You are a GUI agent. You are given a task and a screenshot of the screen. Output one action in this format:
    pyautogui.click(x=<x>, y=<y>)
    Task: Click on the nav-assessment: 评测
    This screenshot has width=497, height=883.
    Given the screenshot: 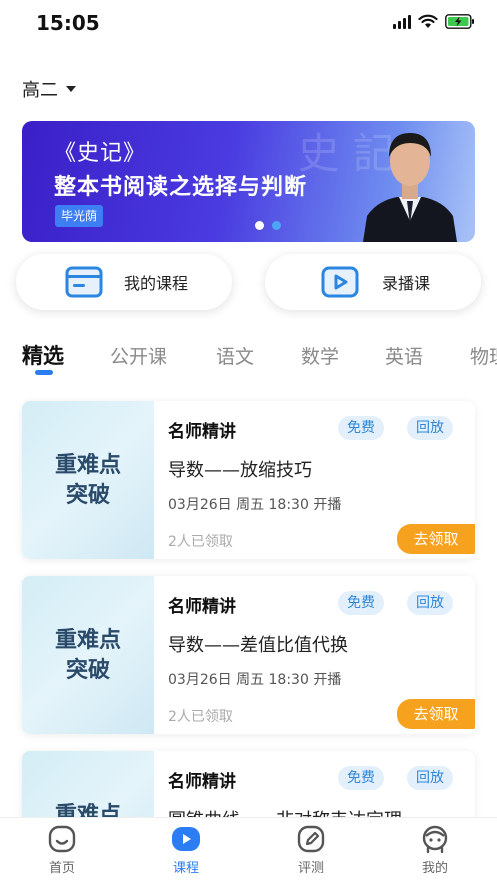 What is the action you would take?
    pyautogui.click(x=311, y=850)
    